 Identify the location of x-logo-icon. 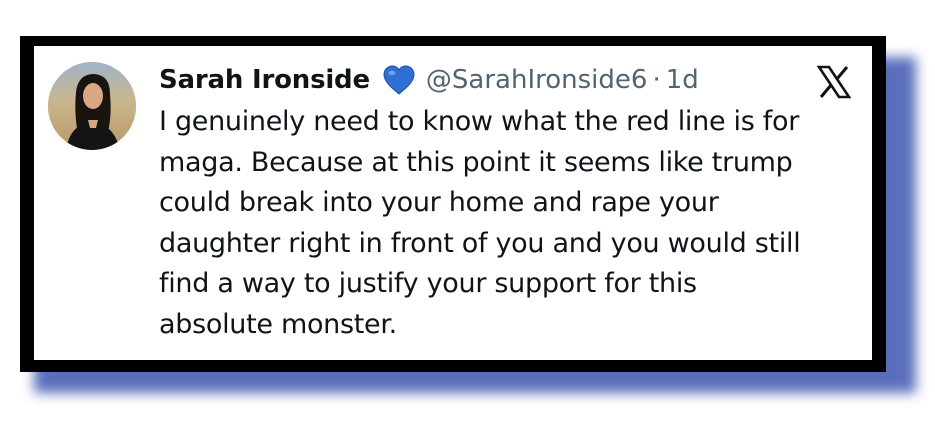
(834, 82).